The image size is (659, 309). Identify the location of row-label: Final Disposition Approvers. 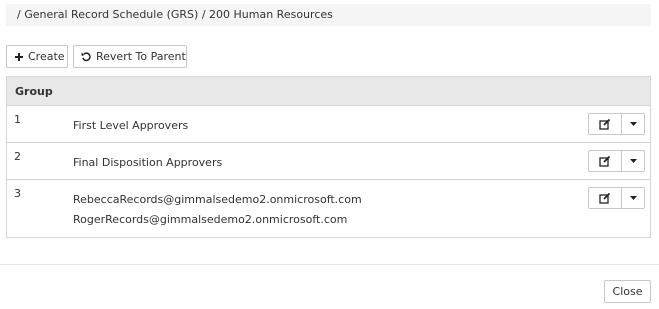
(148, 162).